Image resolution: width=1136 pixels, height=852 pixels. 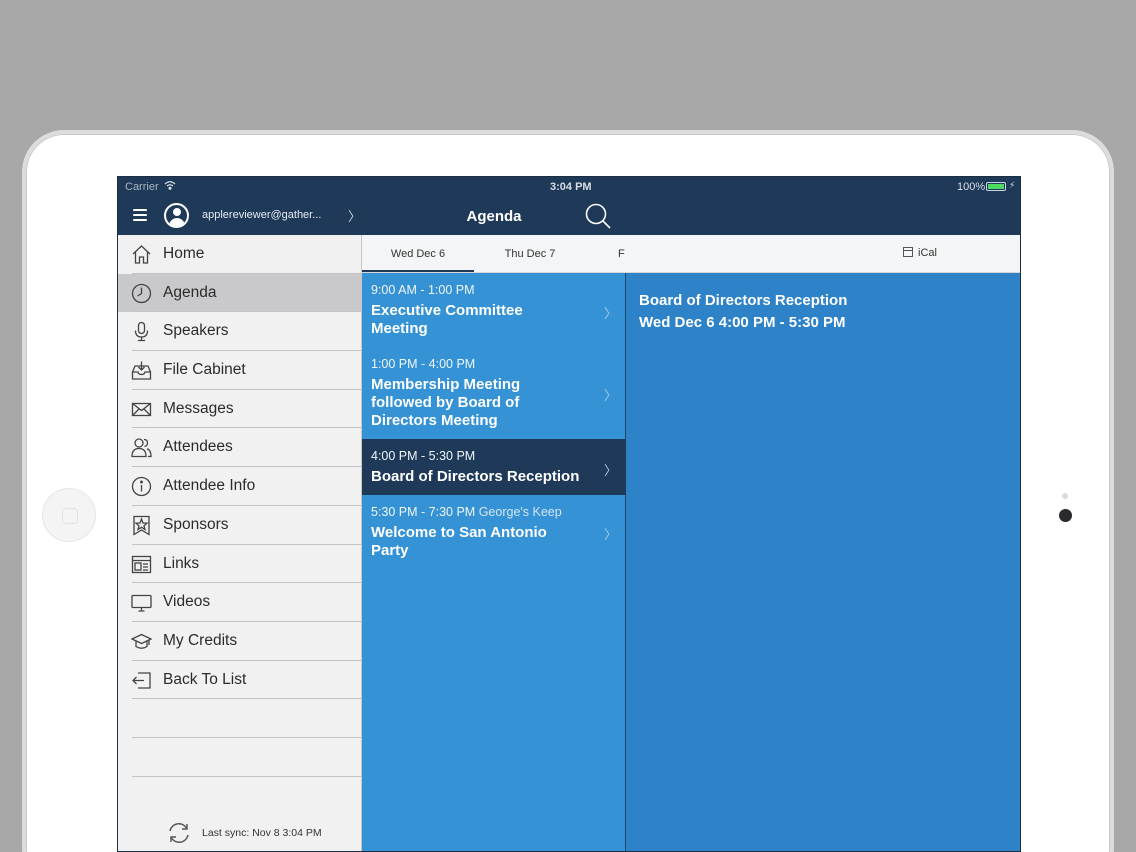 What do you see at coordinates (240, 332) in the screenshot?
I see `sidebar-item-speakers: Speakers` at bounding box center [240, 332].